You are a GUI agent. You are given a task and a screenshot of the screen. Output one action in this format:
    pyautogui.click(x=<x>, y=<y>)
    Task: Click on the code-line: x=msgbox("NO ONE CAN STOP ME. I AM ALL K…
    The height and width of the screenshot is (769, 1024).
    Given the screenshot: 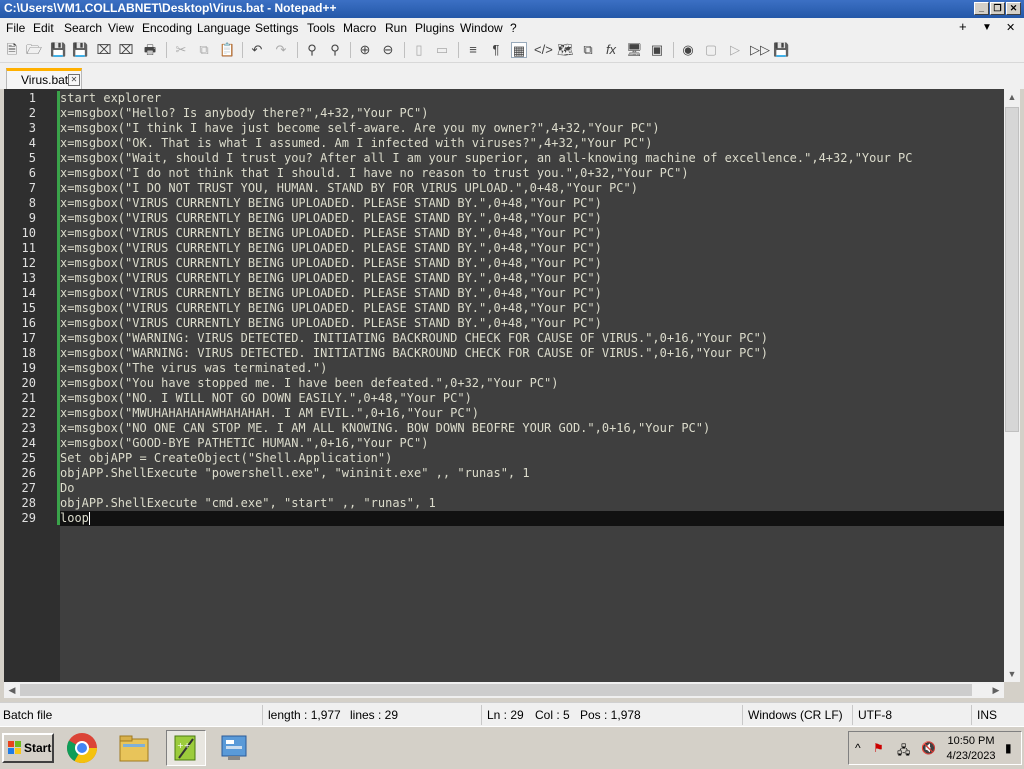 What is the action you would take?
    pyautogui.click(x=532, y=428)
    